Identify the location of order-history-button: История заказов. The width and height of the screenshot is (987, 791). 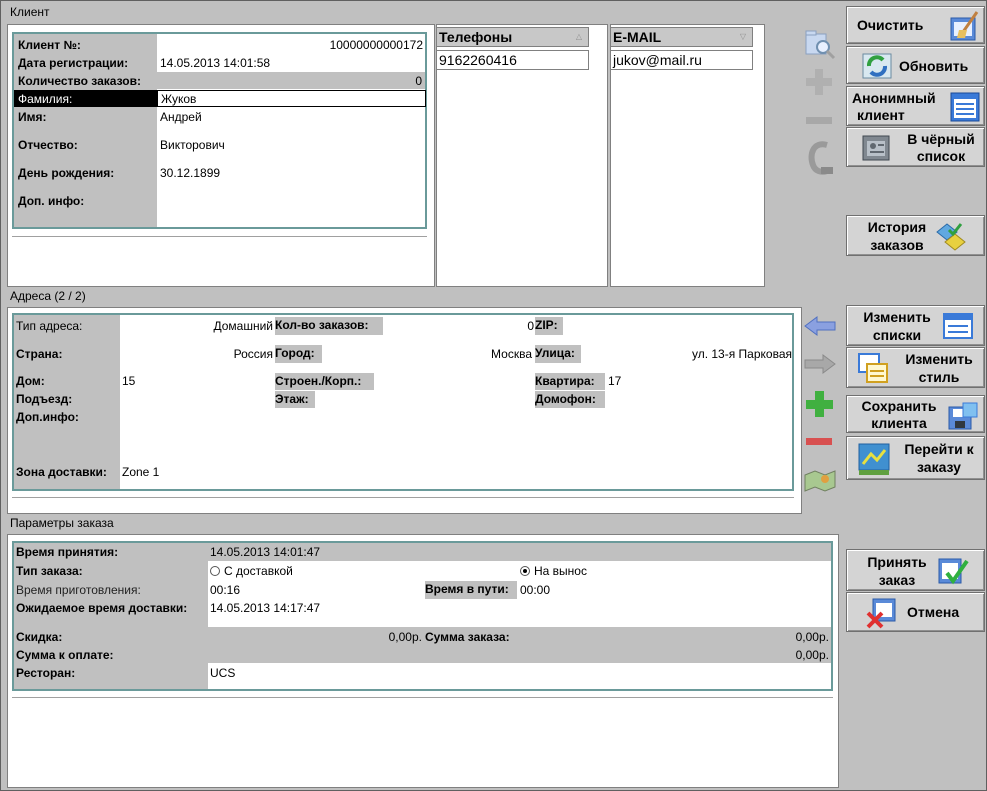
(915, 235).